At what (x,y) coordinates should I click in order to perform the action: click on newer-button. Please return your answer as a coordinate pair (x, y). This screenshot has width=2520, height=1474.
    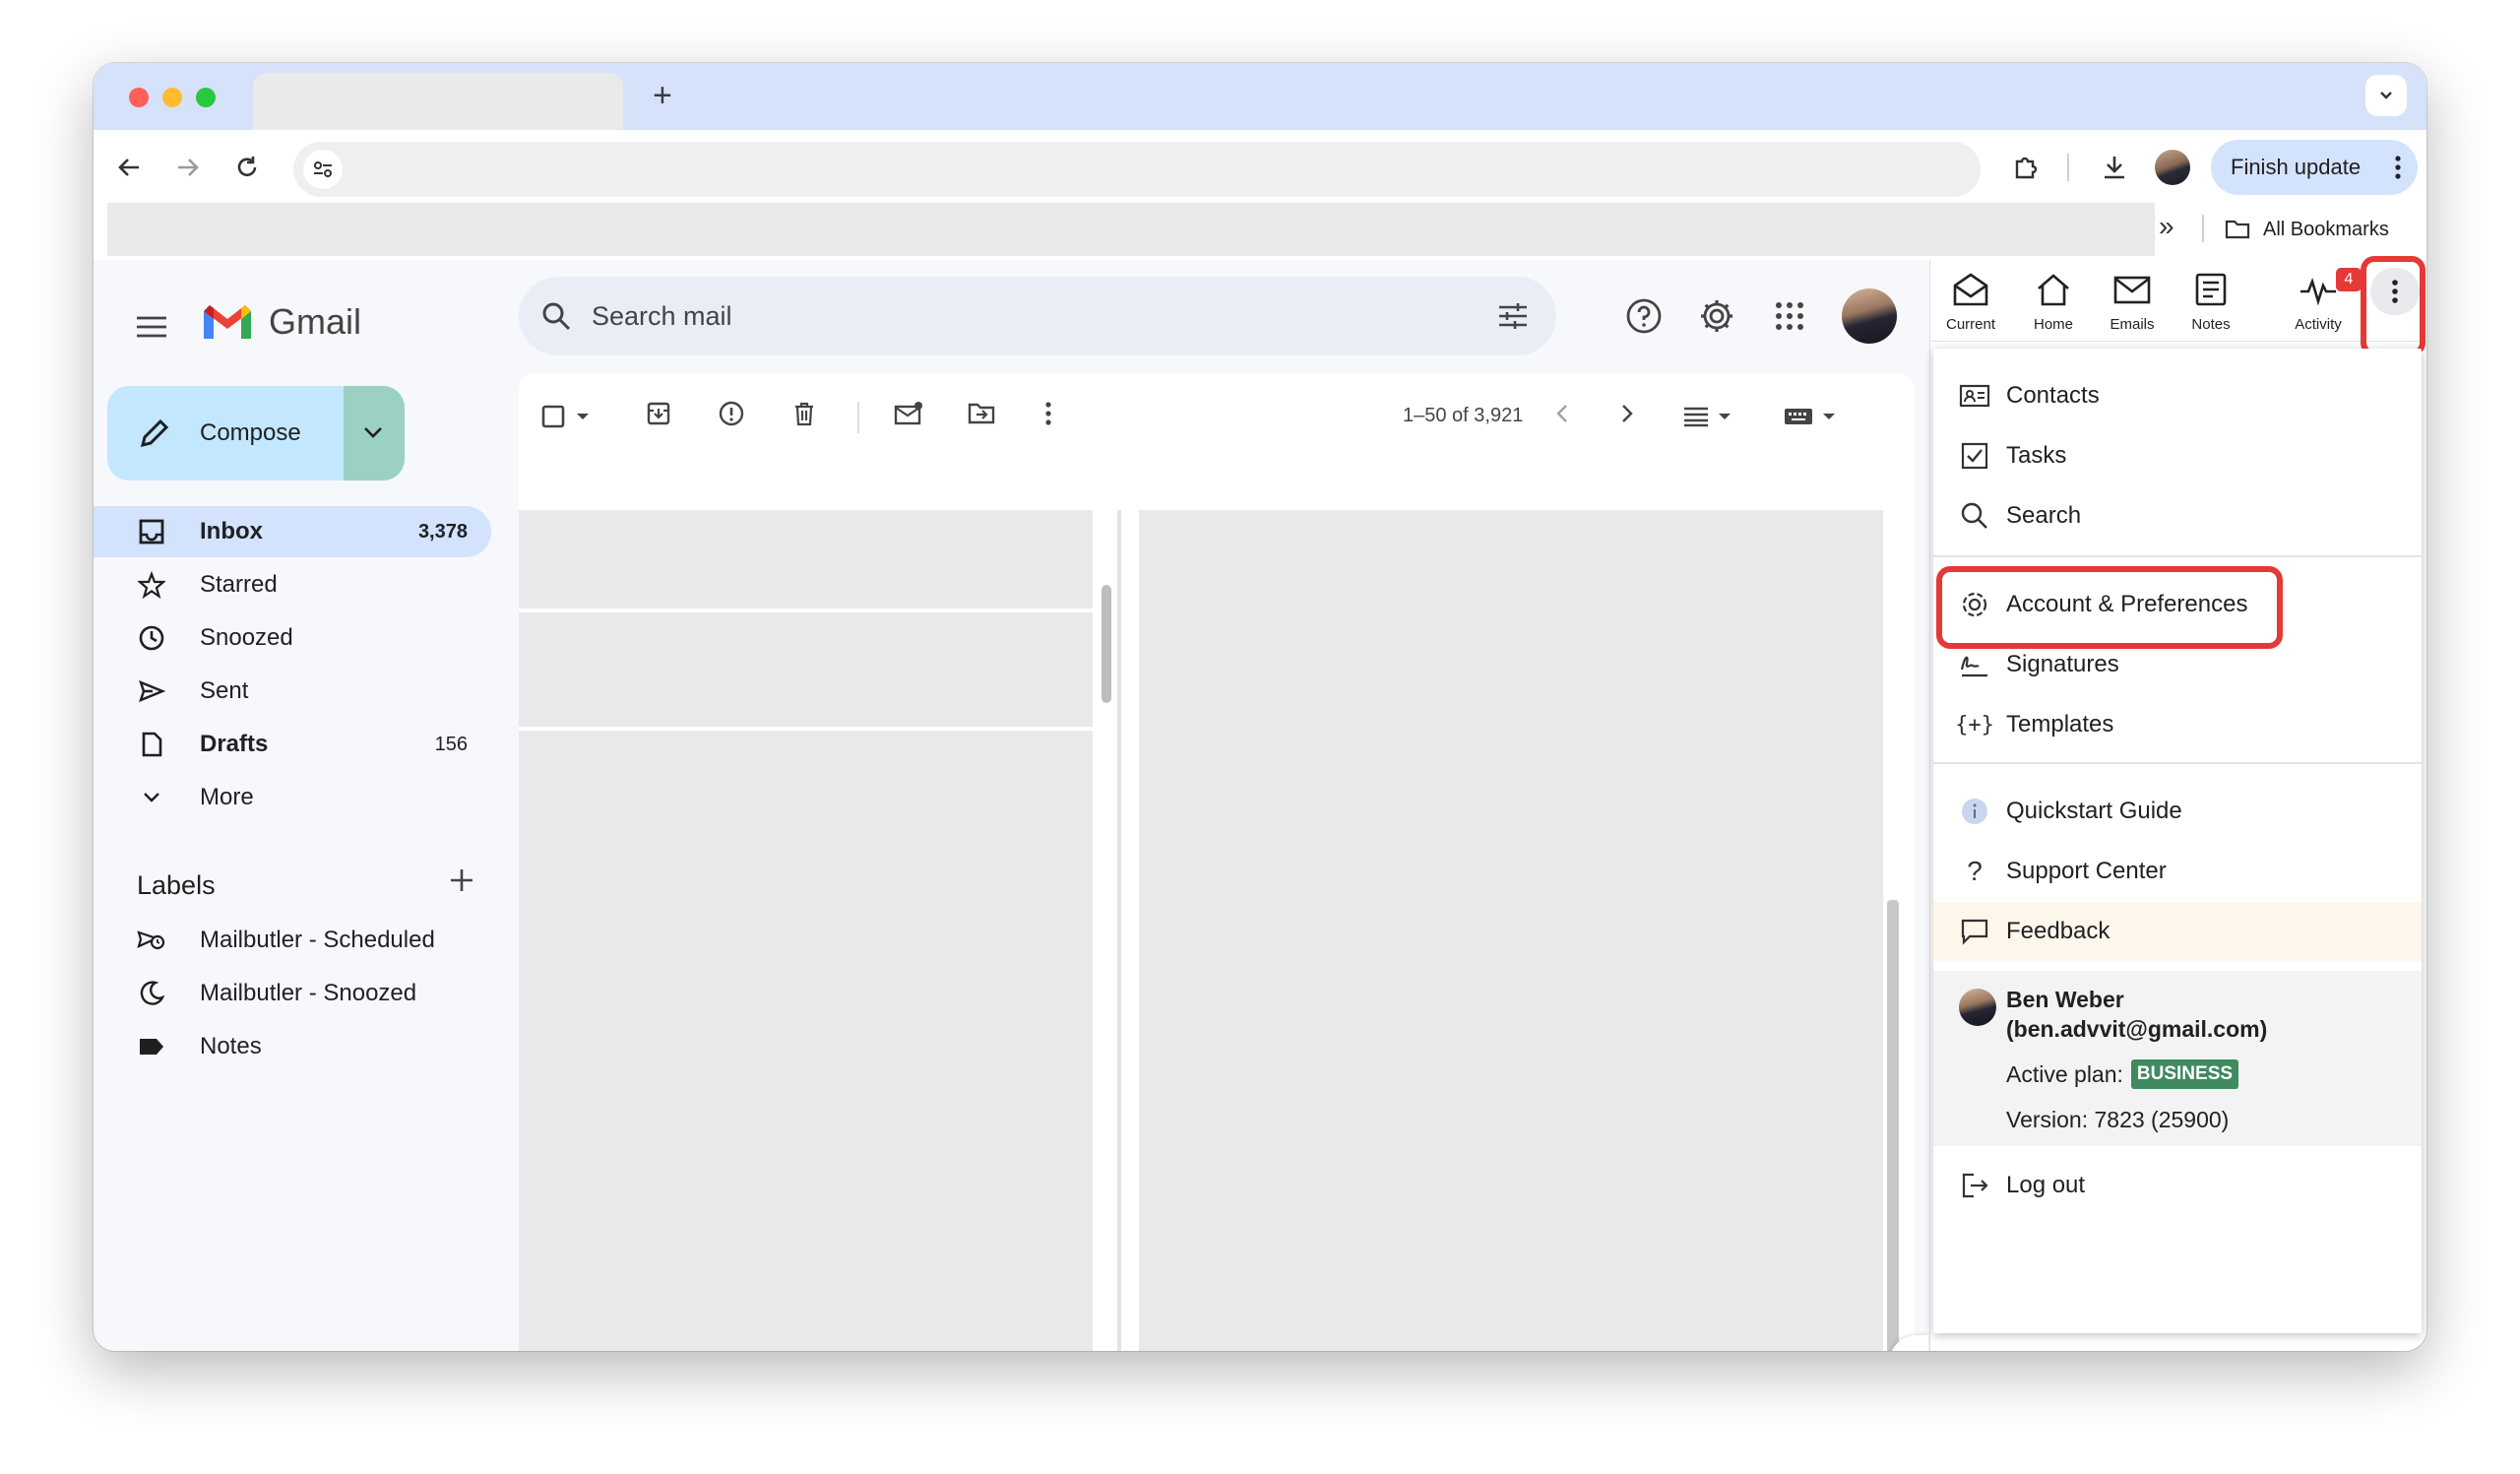
    Looking at the image, I should click on (1562, 413).